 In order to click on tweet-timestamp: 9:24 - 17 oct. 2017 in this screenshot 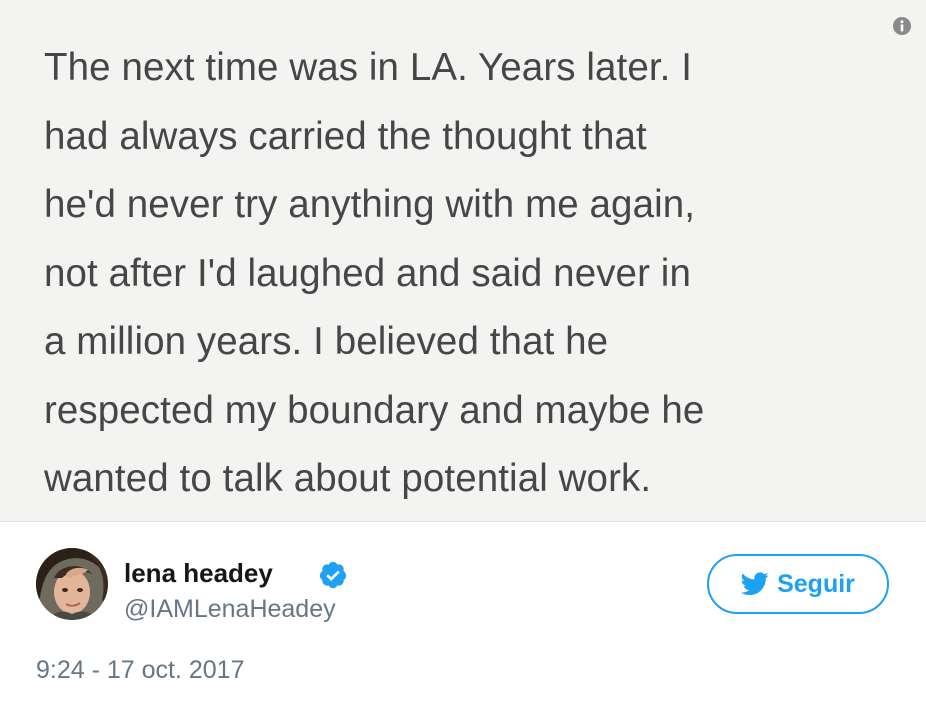, I will do `click(140, 670)`.